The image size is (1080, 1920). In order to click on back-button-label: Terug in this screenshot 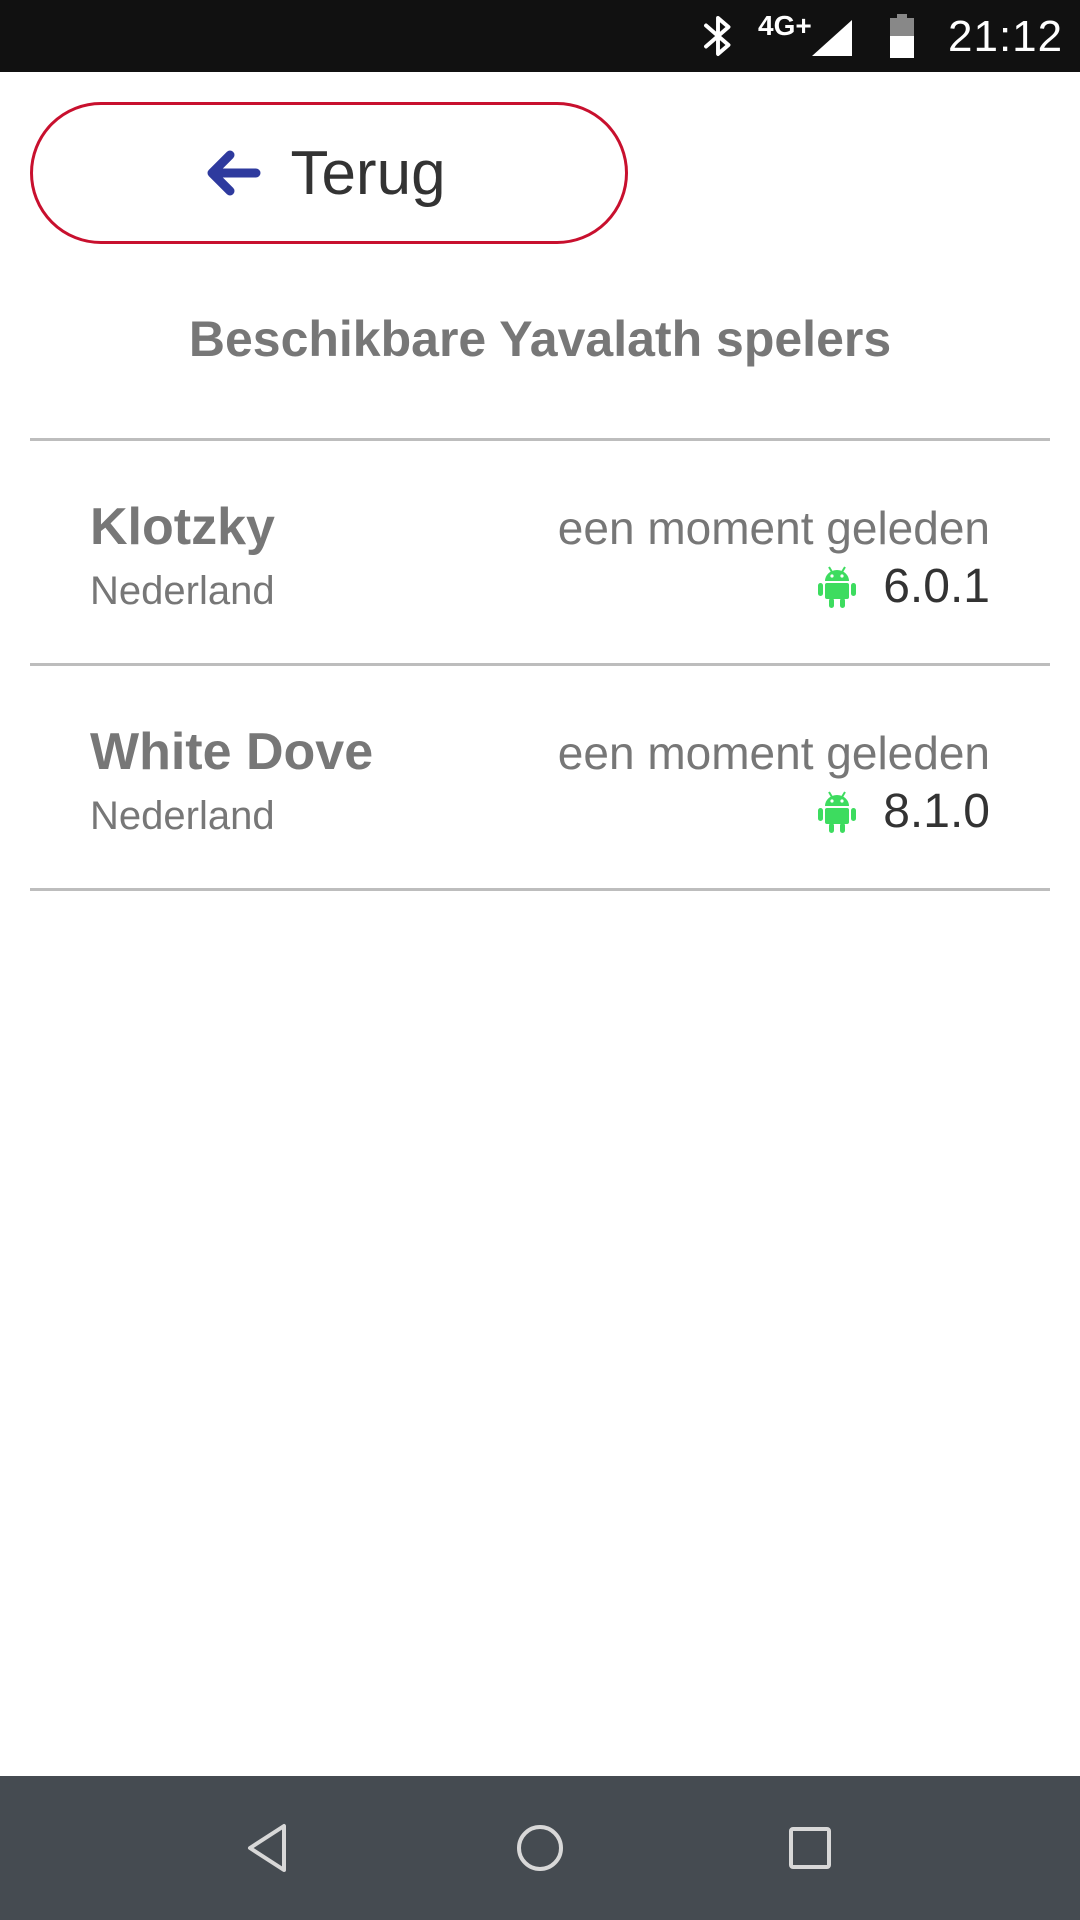, I will do `click(368, 173)`.